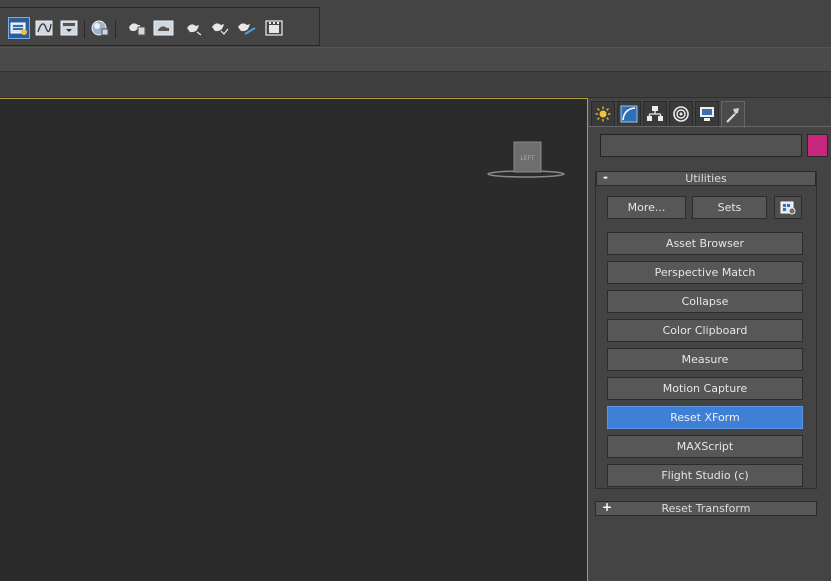 The height and width of the screenshot is (581, 831). I want to click on hierarchy-tab-icon, so click(655, 113).